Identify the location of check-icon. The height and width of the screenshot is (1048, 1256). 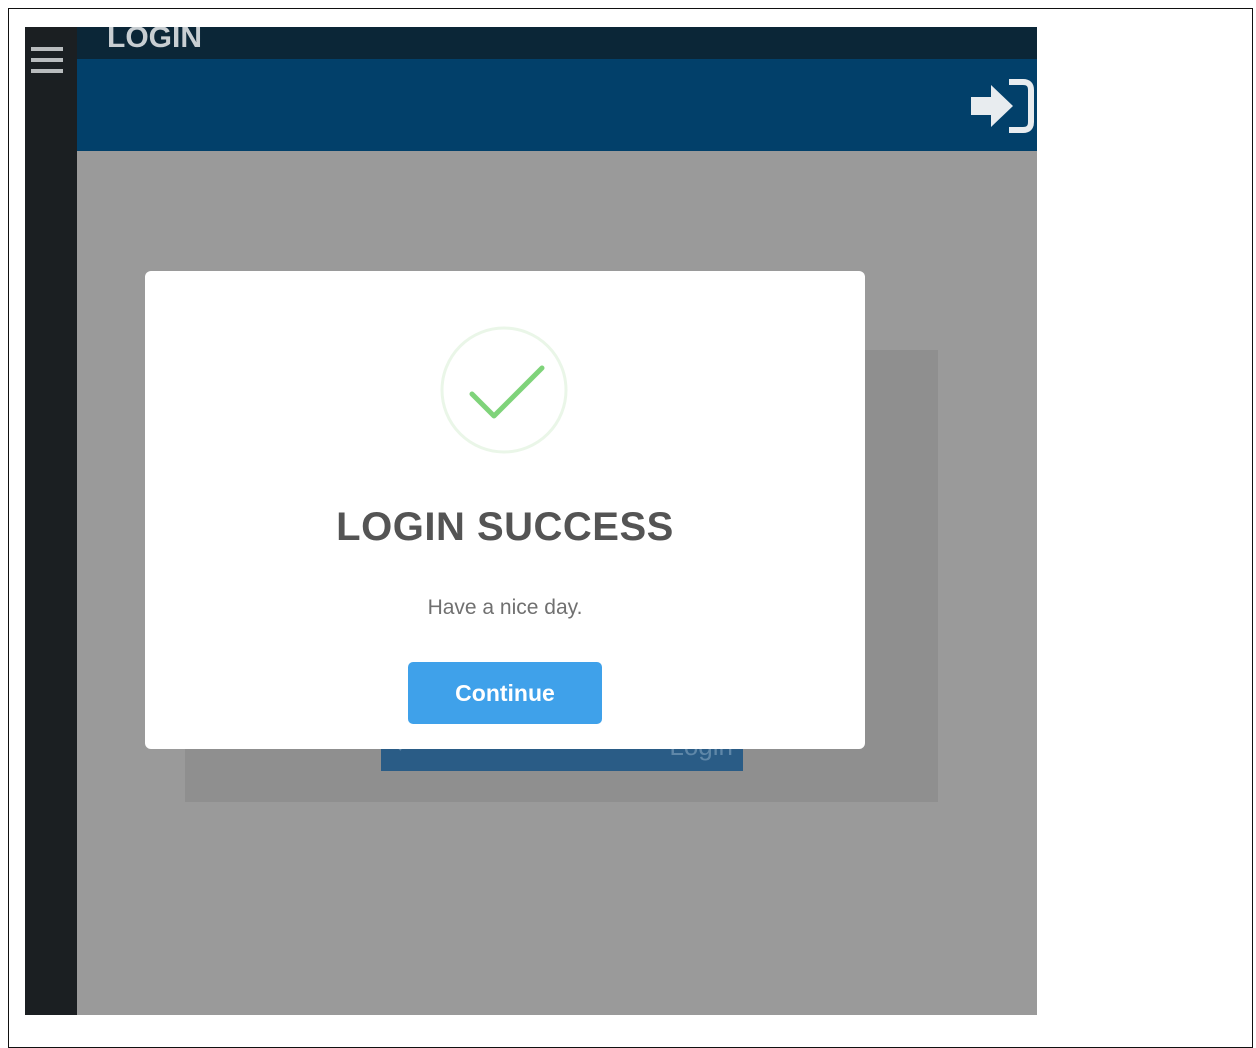
(504, 390).